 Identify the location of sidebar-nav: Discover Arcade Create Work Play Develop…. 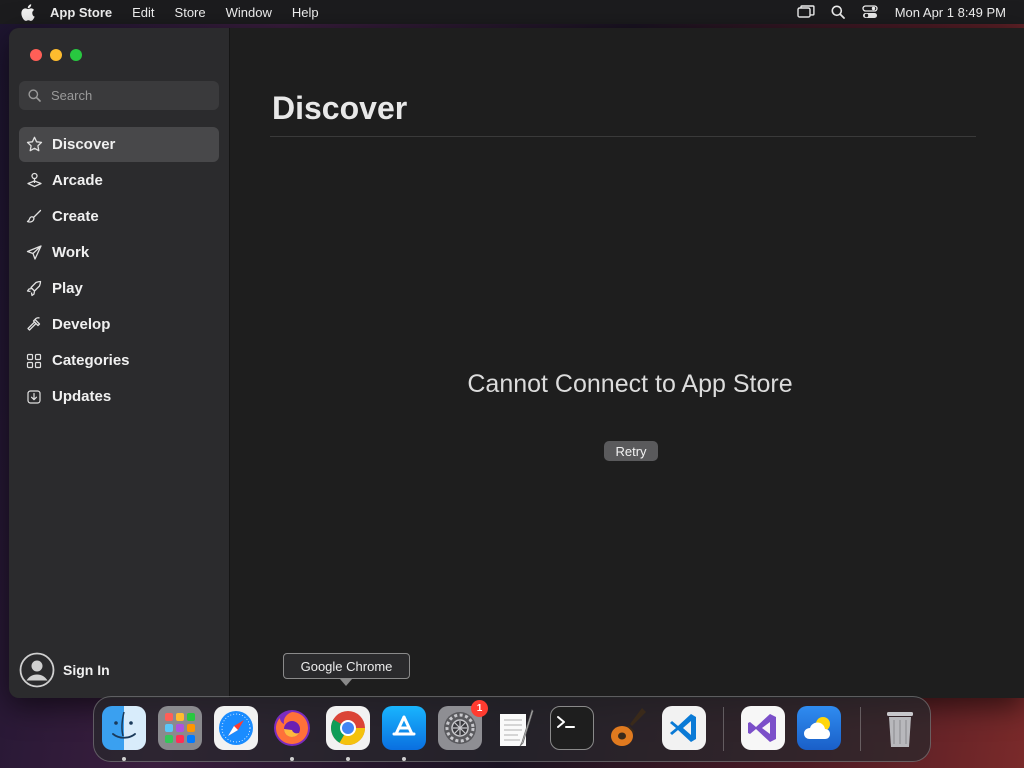
(119, 271).